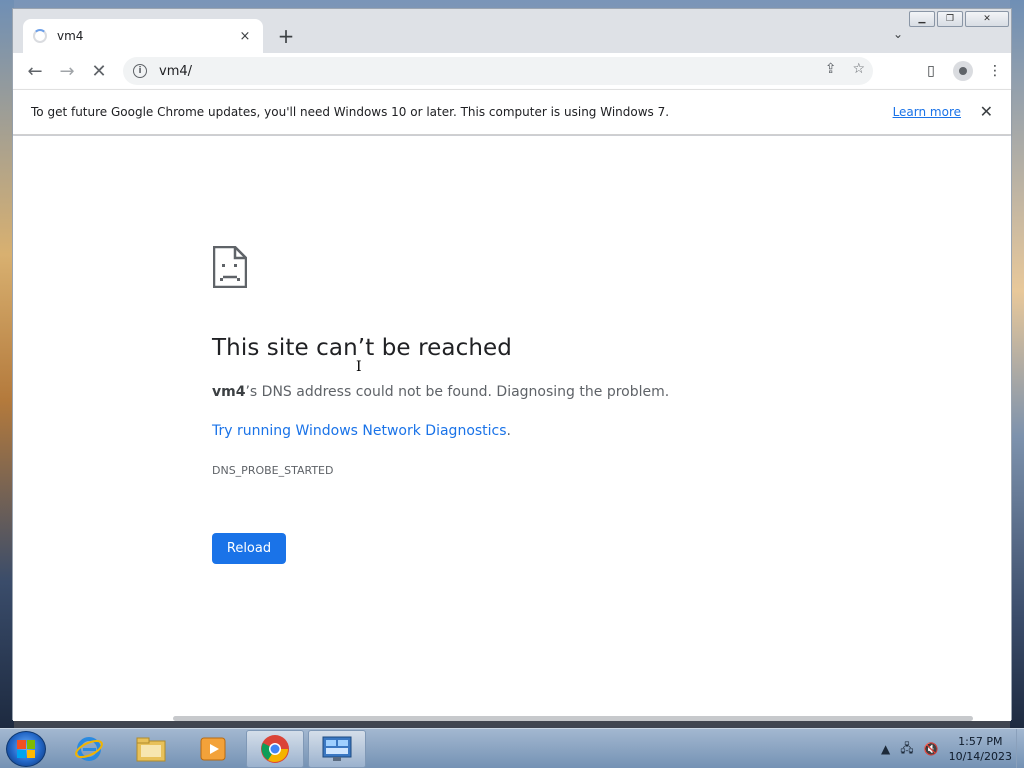 The width and height of the screenshot is (1024, 768). What do you see at coordinates (508, 431) in the screenshot?
I see `diagnostics-period: .` at bounding box center [508, 431].